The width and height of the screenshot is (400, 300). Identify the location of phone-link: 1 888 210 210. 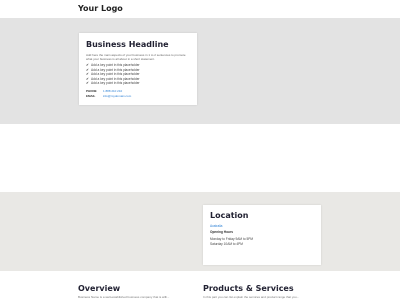
(147, 91).